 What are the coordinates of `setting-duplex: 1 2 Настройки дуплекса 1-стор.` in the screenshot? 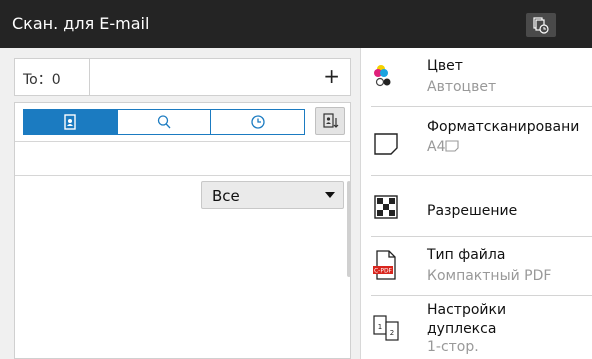 It's located at (476, 327).